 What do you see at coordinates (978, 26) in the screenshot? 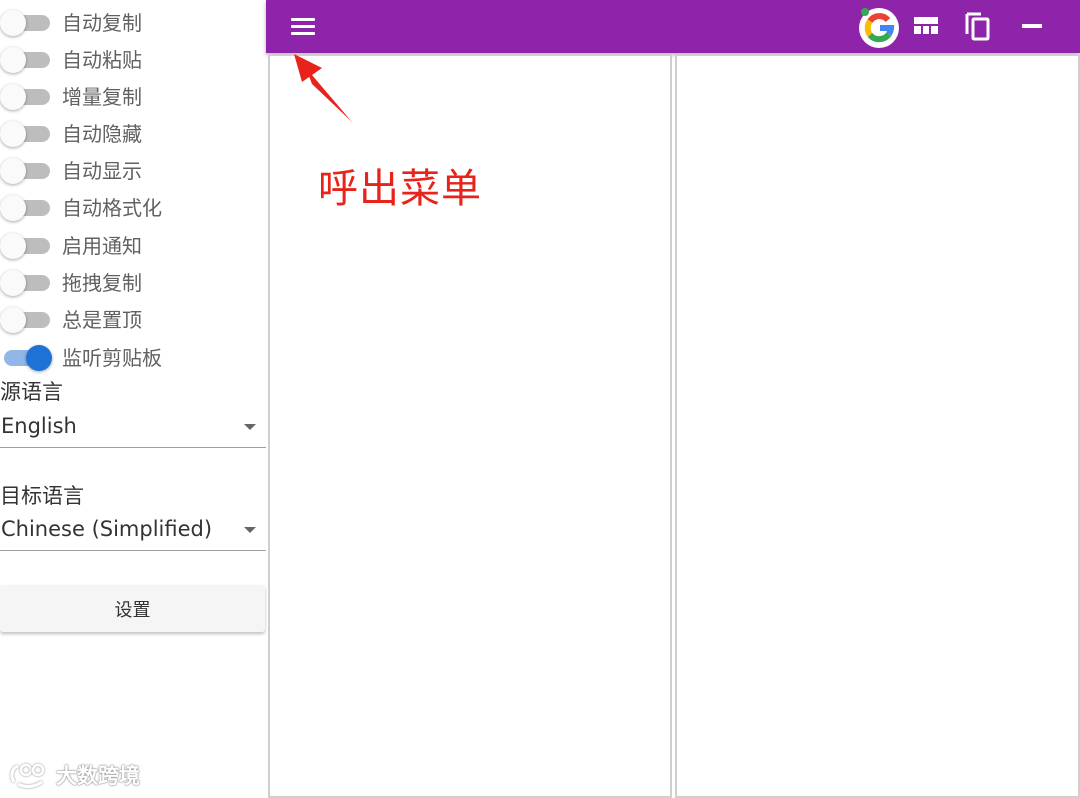
I see `copy-icon` at bounding box center [978, 26].